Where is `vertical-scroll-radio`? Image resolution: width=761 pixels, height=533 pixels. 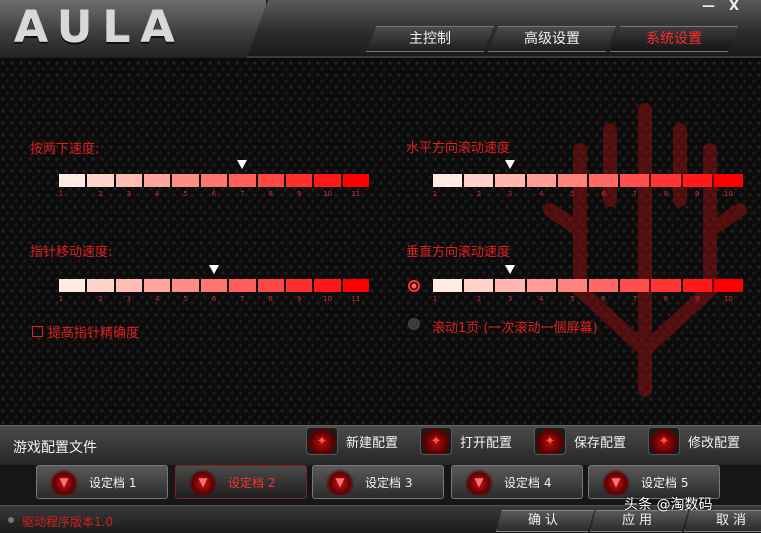
vertical-scroll-radio is located at coordinates (414, 286).